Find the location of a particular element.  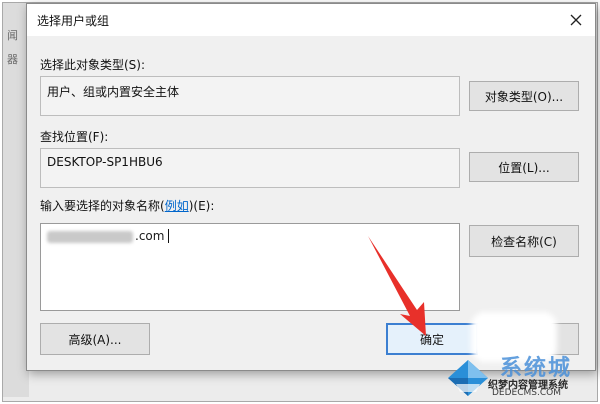

watermark-logo-icon is located at coordinates (468, 378).